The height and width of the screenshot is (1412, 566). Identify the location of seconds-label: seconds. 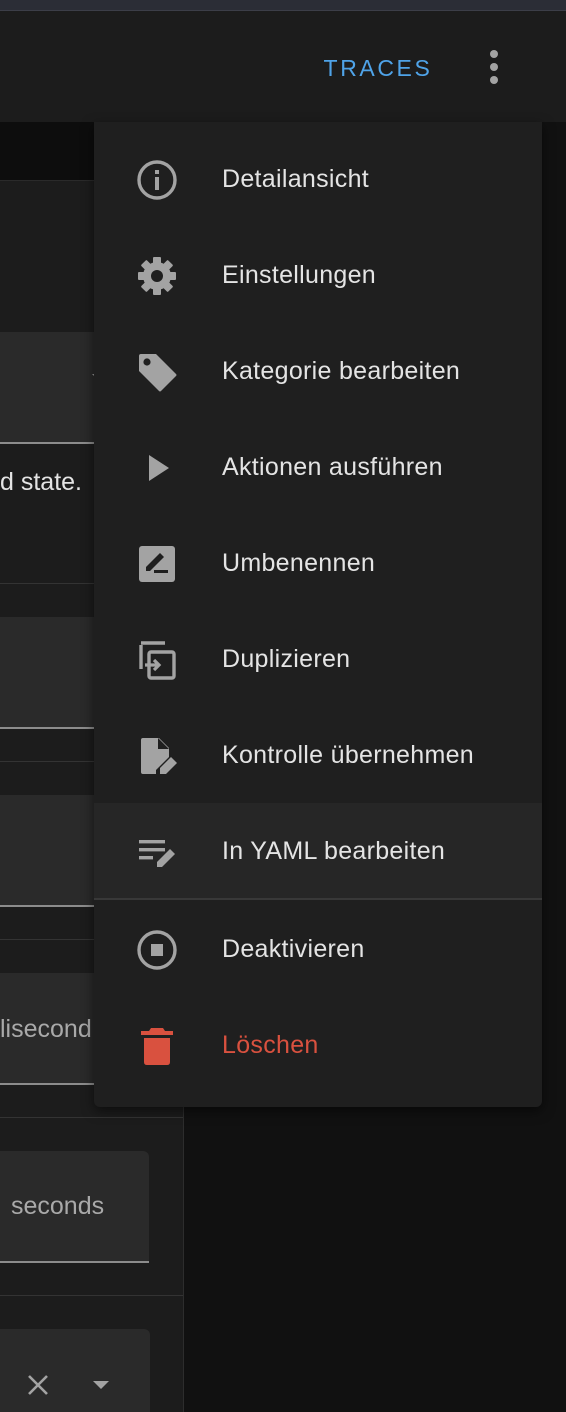
(58, 1206).